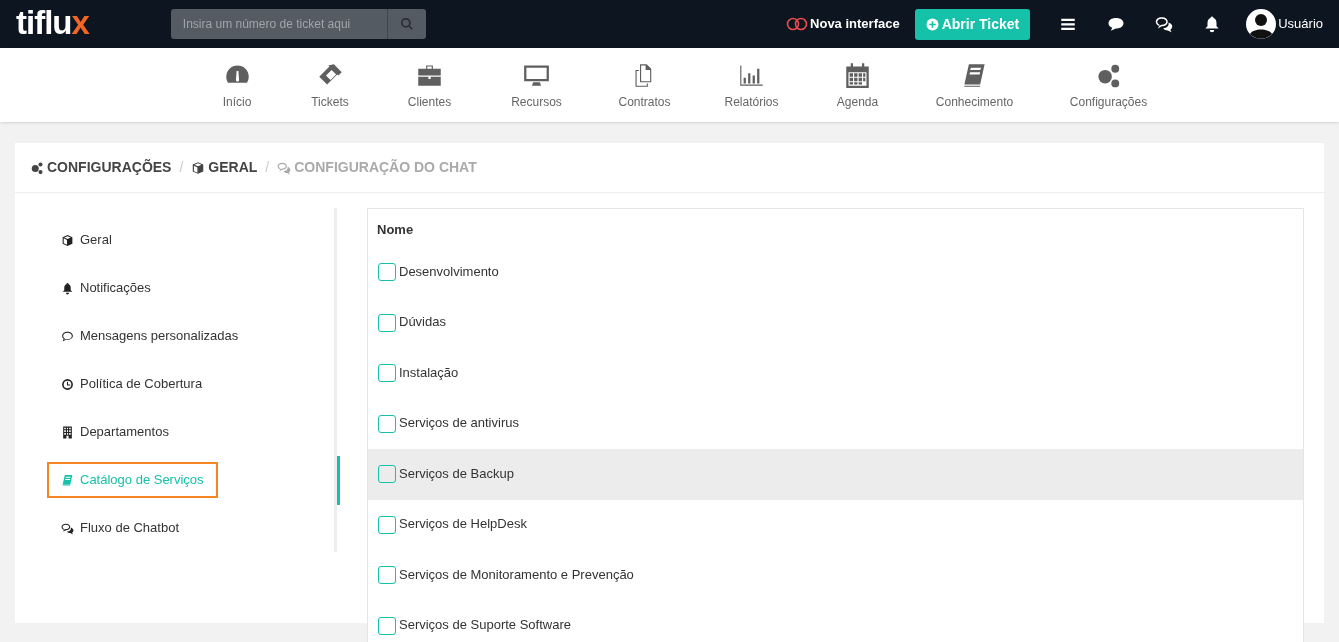  What do you see at coordinates (237, 79) in the screenshot?
I see `nav-link: Início` at bounding box center [237, 79].